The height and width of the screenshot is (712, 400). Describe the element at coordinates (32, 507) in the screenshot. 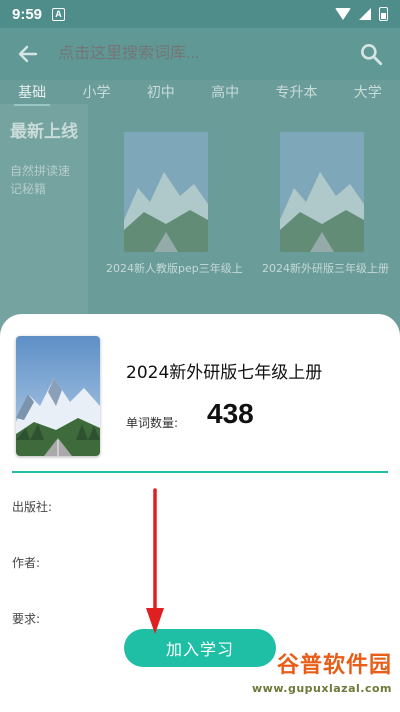

I see `publisher-label: 出版社:` at that location.